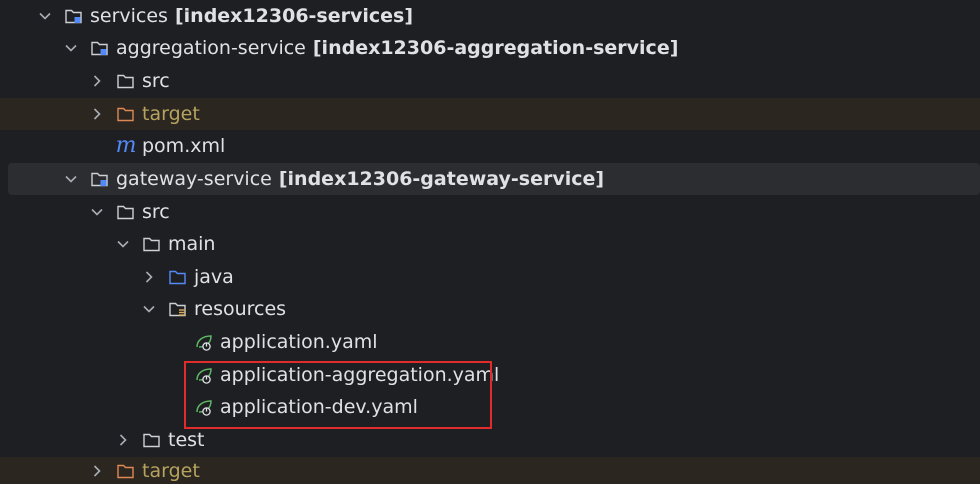 The height and width of the screenshot is (484, 980). What do you see at coordinates (319, 407) in the screenshot?
I see `tree-row-label: application-dev.yaml` at bounding box center [319, 407].